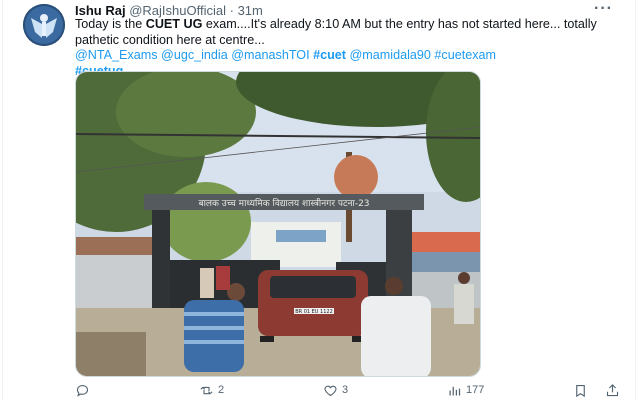 The image size is (638, 400). Describe the element at coordinates (174, 24) in the screenshot. I see `text-bold: CUET UG` at that location.